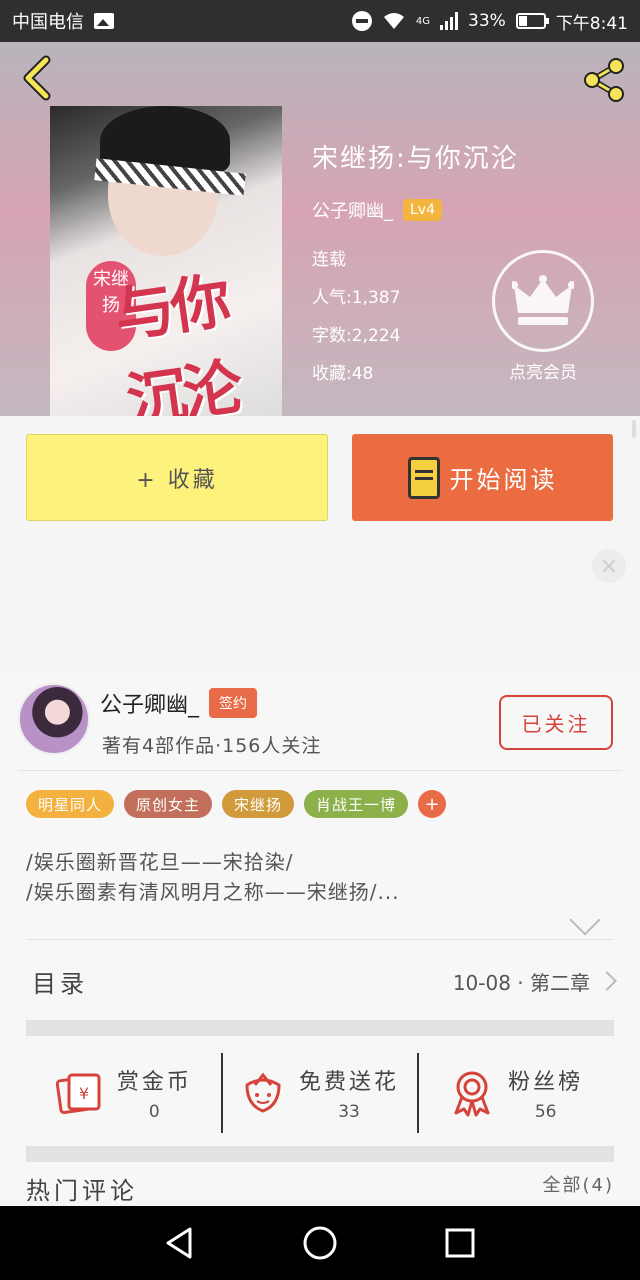  I want to click on triangle-back-icon, so click(179, 1243).